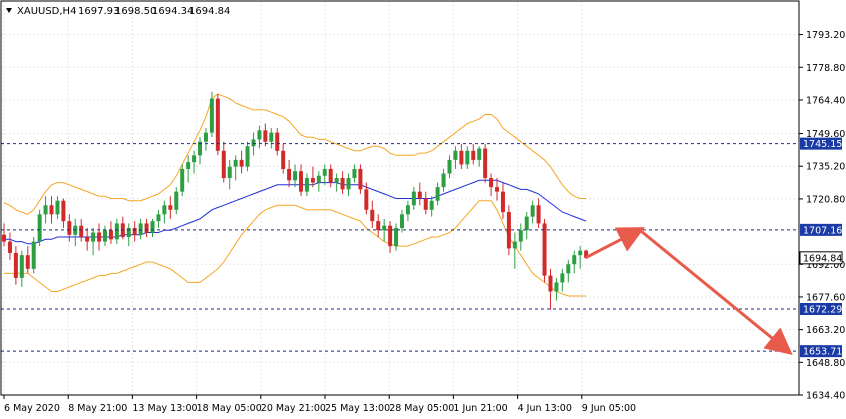 This screenshot has width=846, height=419. What do you see at coordinates (825, 199) in the screenshot?
I see `y-tick-label: 1720.80` at bounding box center [825, 199].